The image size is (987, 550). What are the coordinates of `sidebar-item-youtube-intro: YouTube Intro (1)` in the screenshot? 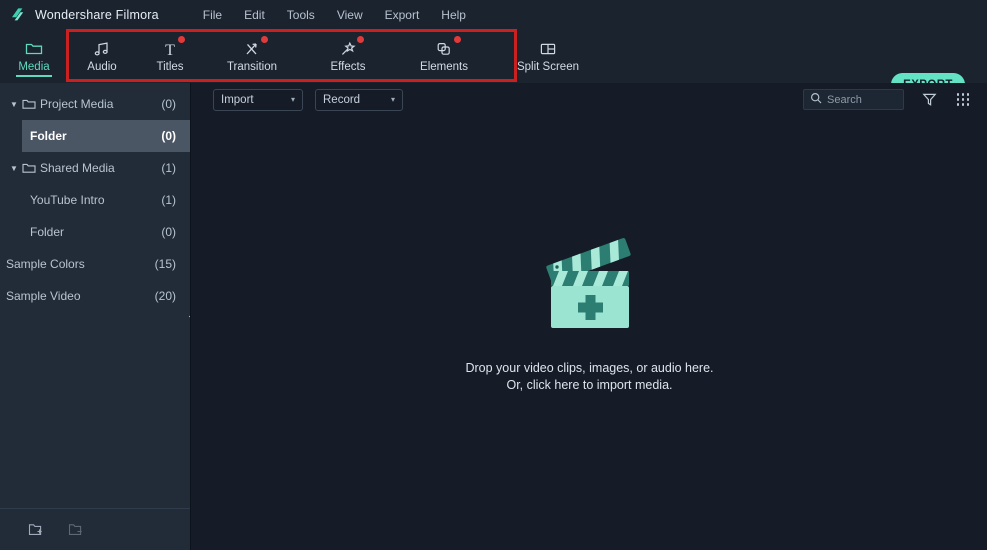 It's located at (95, 200).